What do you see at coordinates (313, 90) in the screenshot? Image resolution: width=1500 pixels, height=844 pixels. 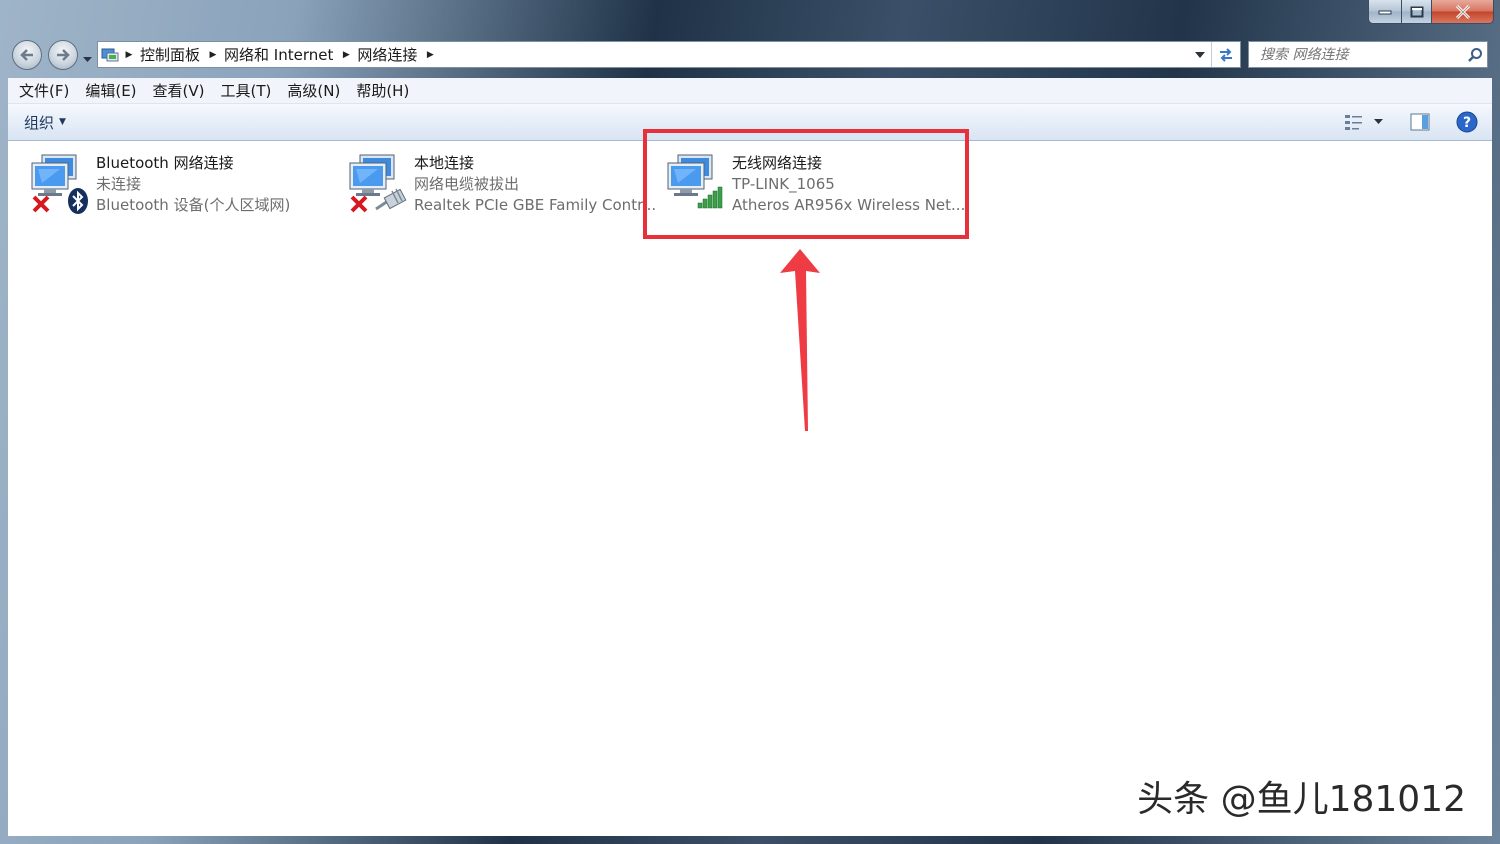 I see `menu-advanced: 高级(N)` at bounding box center [313, 90].